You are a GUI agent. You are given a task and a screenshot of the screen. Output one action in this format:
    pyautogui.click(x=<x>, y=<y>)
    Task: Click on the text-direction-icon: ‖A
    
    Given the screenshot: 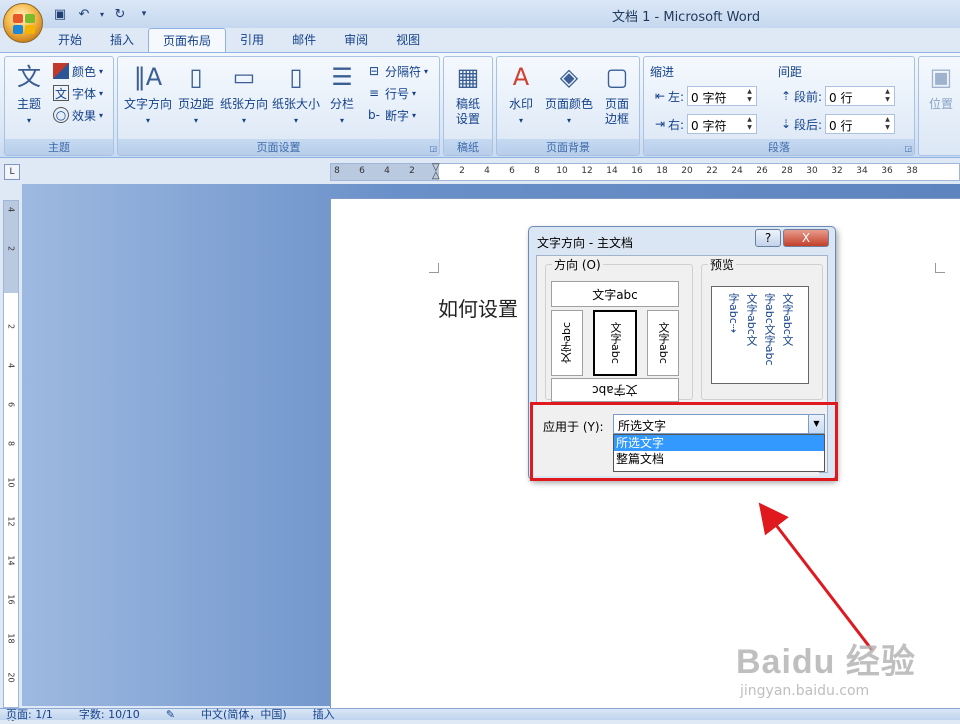 What is the action you would take?
    pyautogui.click(x=148, y=76)
    